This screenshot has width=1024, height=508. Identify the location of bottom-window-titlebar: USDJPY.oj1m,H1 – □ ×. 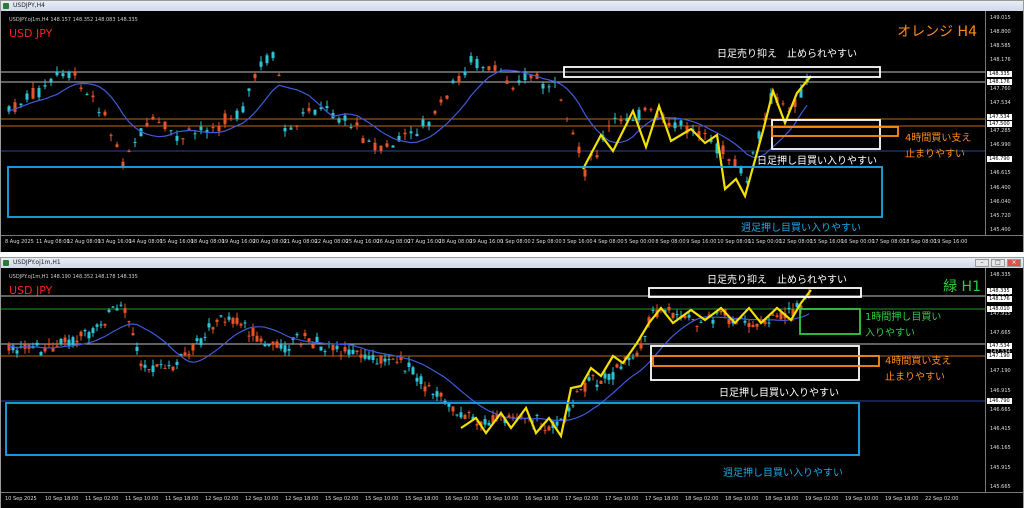
(512, 263).